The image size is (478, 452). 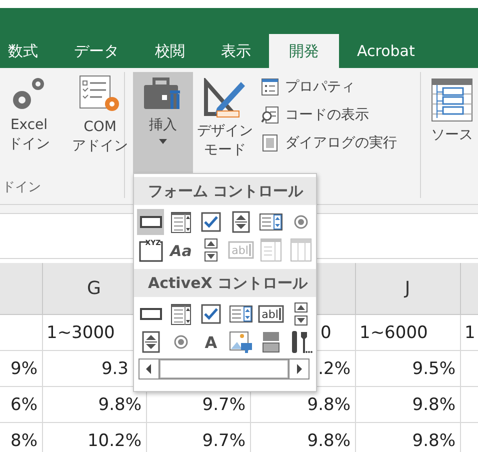 What do you see at coordinates (96, 51) in the screenshot?
I see `ribbon-tab: データ` at bounding box center [96, 51].